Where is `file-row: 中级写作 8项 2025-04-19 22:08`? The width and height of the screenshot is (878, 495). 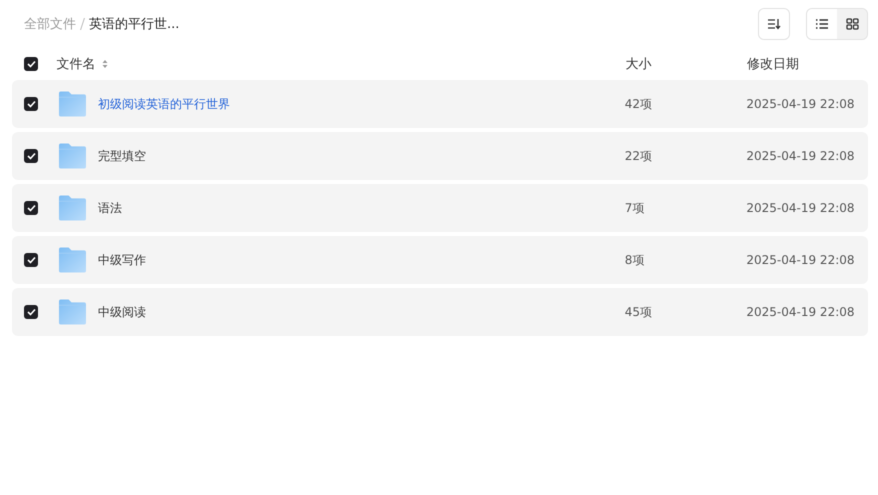
file-row: 中级写作 8项 2025-04-19 22:08 is located at coordinates (440, 260).